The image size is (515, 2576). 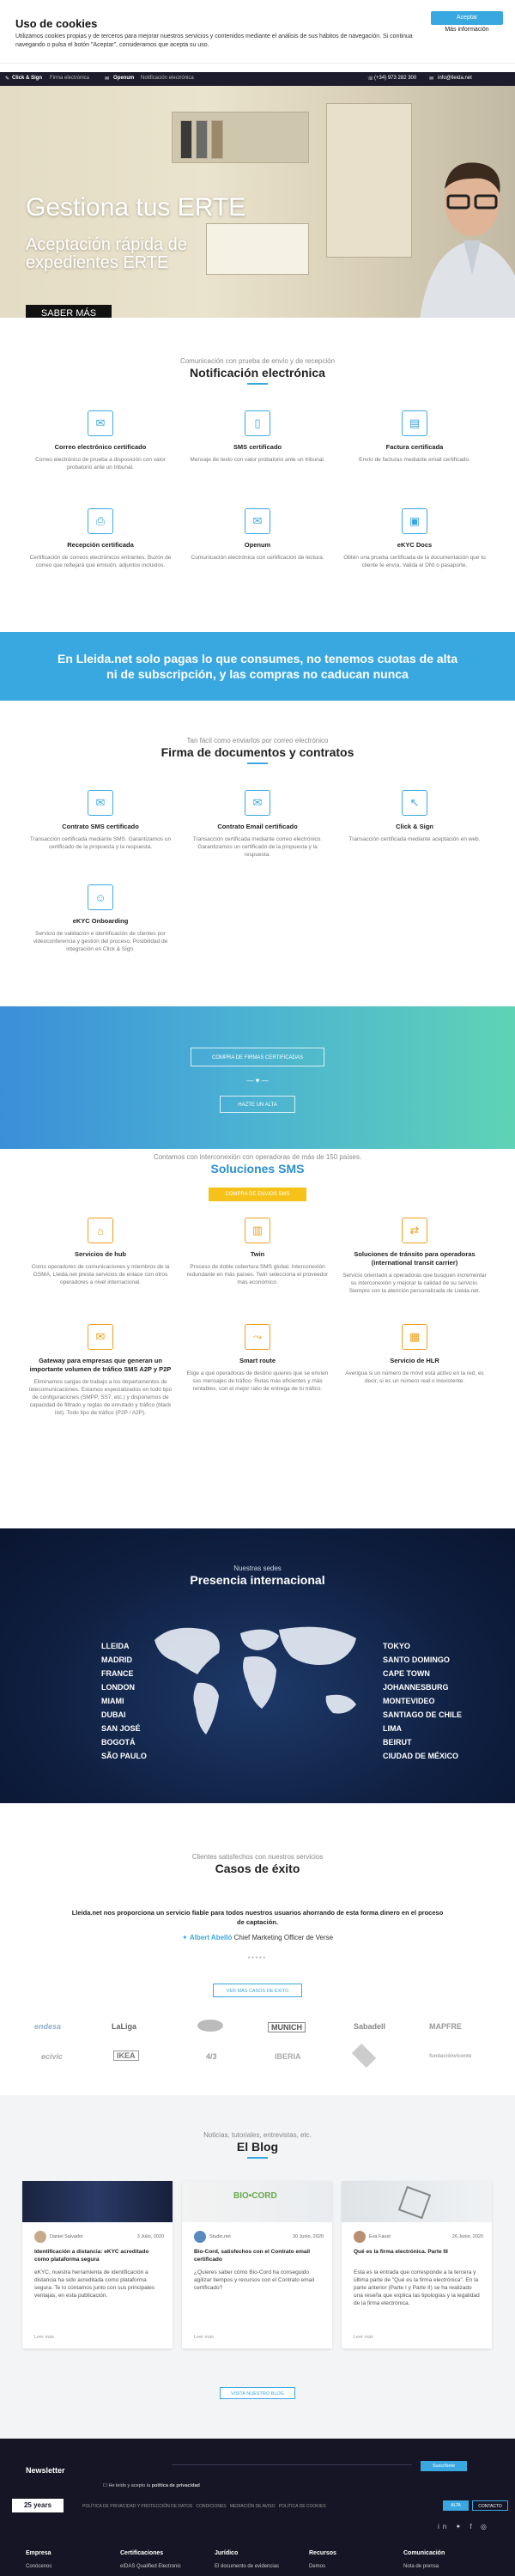 I want to click on blog-subtitle: Noticias, tutoriales, entrevistas, etc., so click(x=257, y=2135).